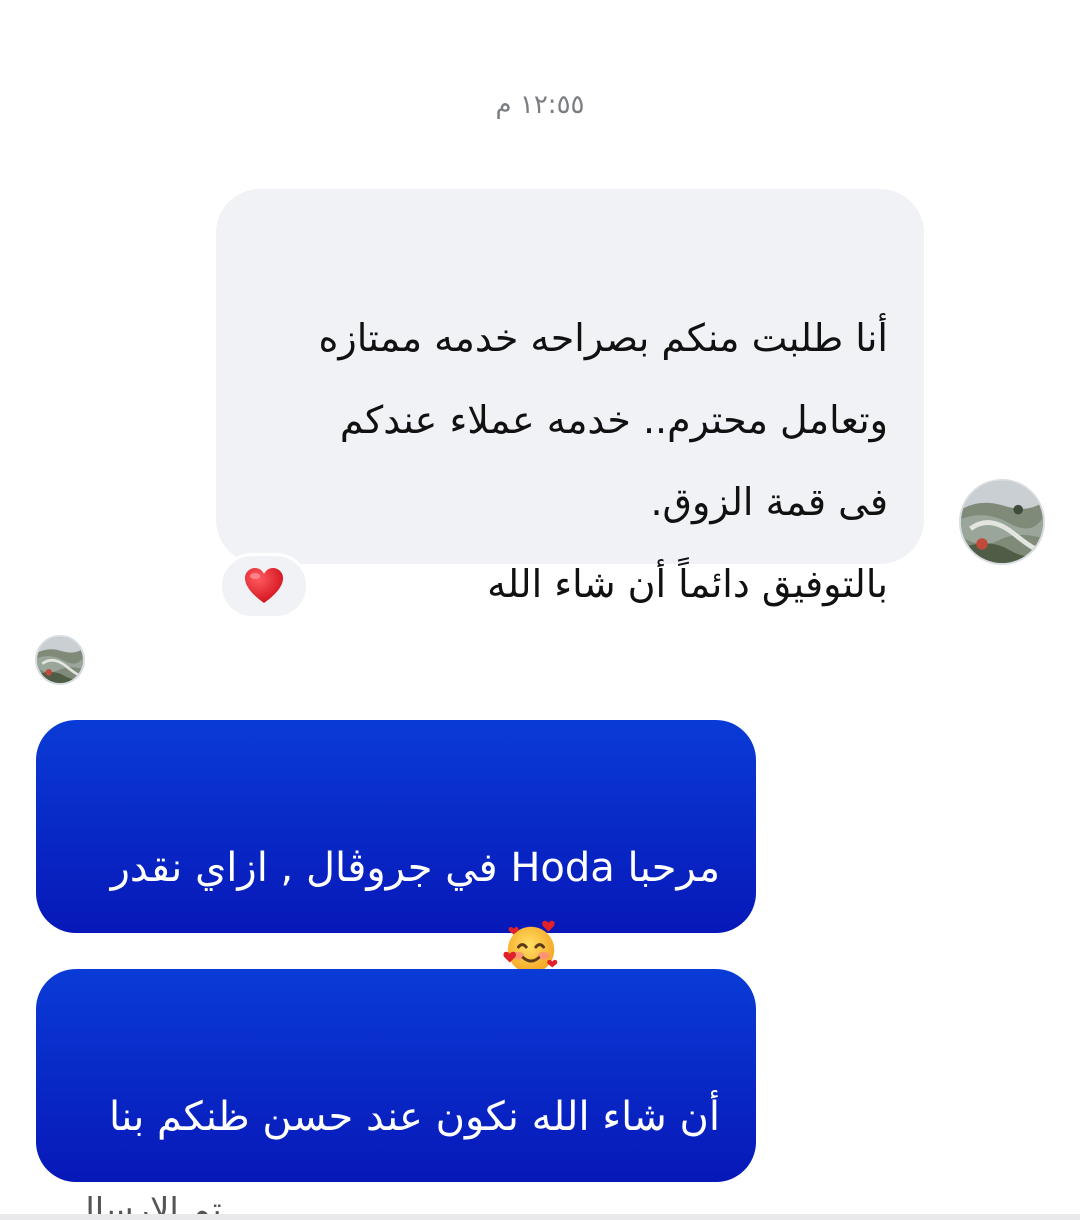 The height and width of the screenshot is (1220, 1080). What do you see at coordinates (540, 105) in the screenshot?
I see `message-timestamp: ١٢:٥٥ م` at bounding box center [540, 105].